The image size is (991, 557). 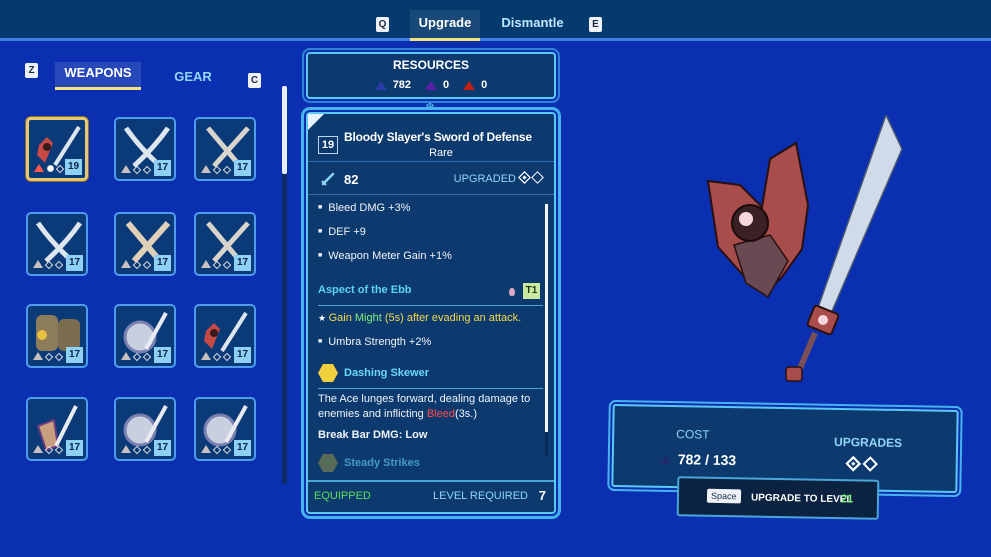 I want to click on attack-value: 82, so click(x=351, y=179).